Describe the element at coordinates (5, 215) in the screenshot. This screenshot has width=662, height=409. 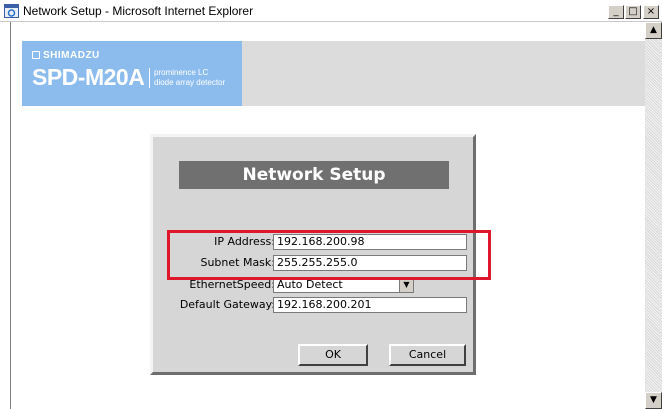
I see `window-left-frame` at that location.